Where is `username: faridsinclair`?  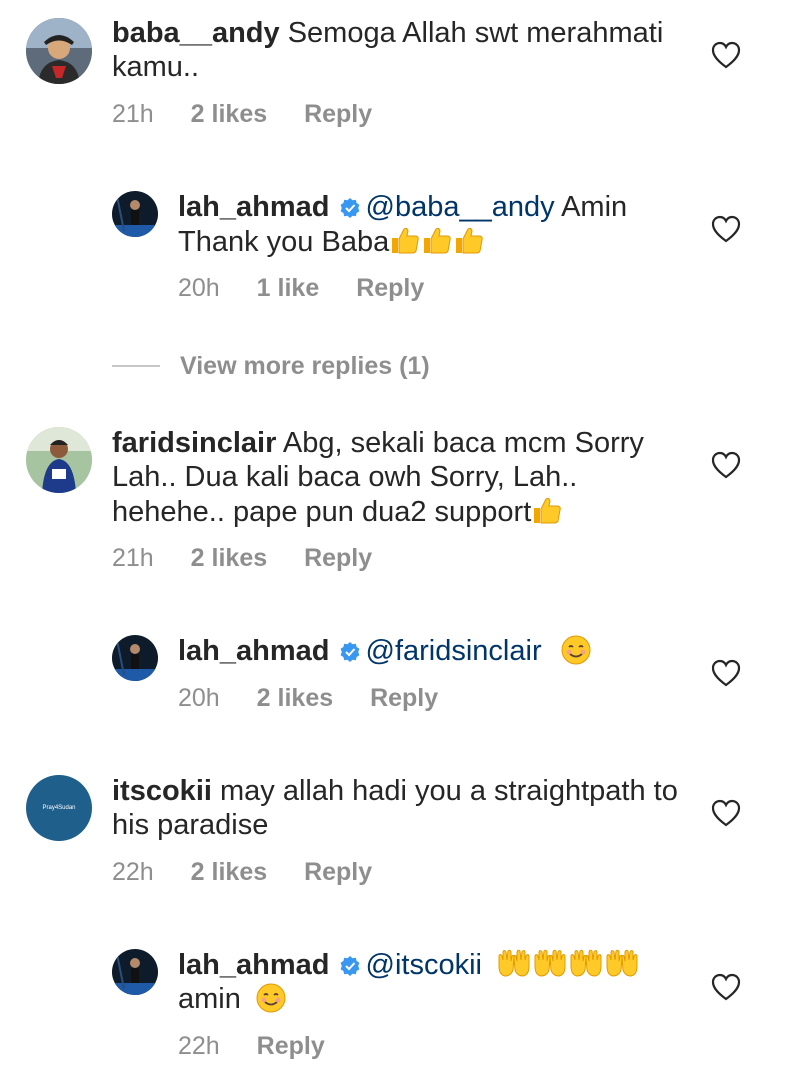
username: faridsinclair is located at coordinates (194, 443).